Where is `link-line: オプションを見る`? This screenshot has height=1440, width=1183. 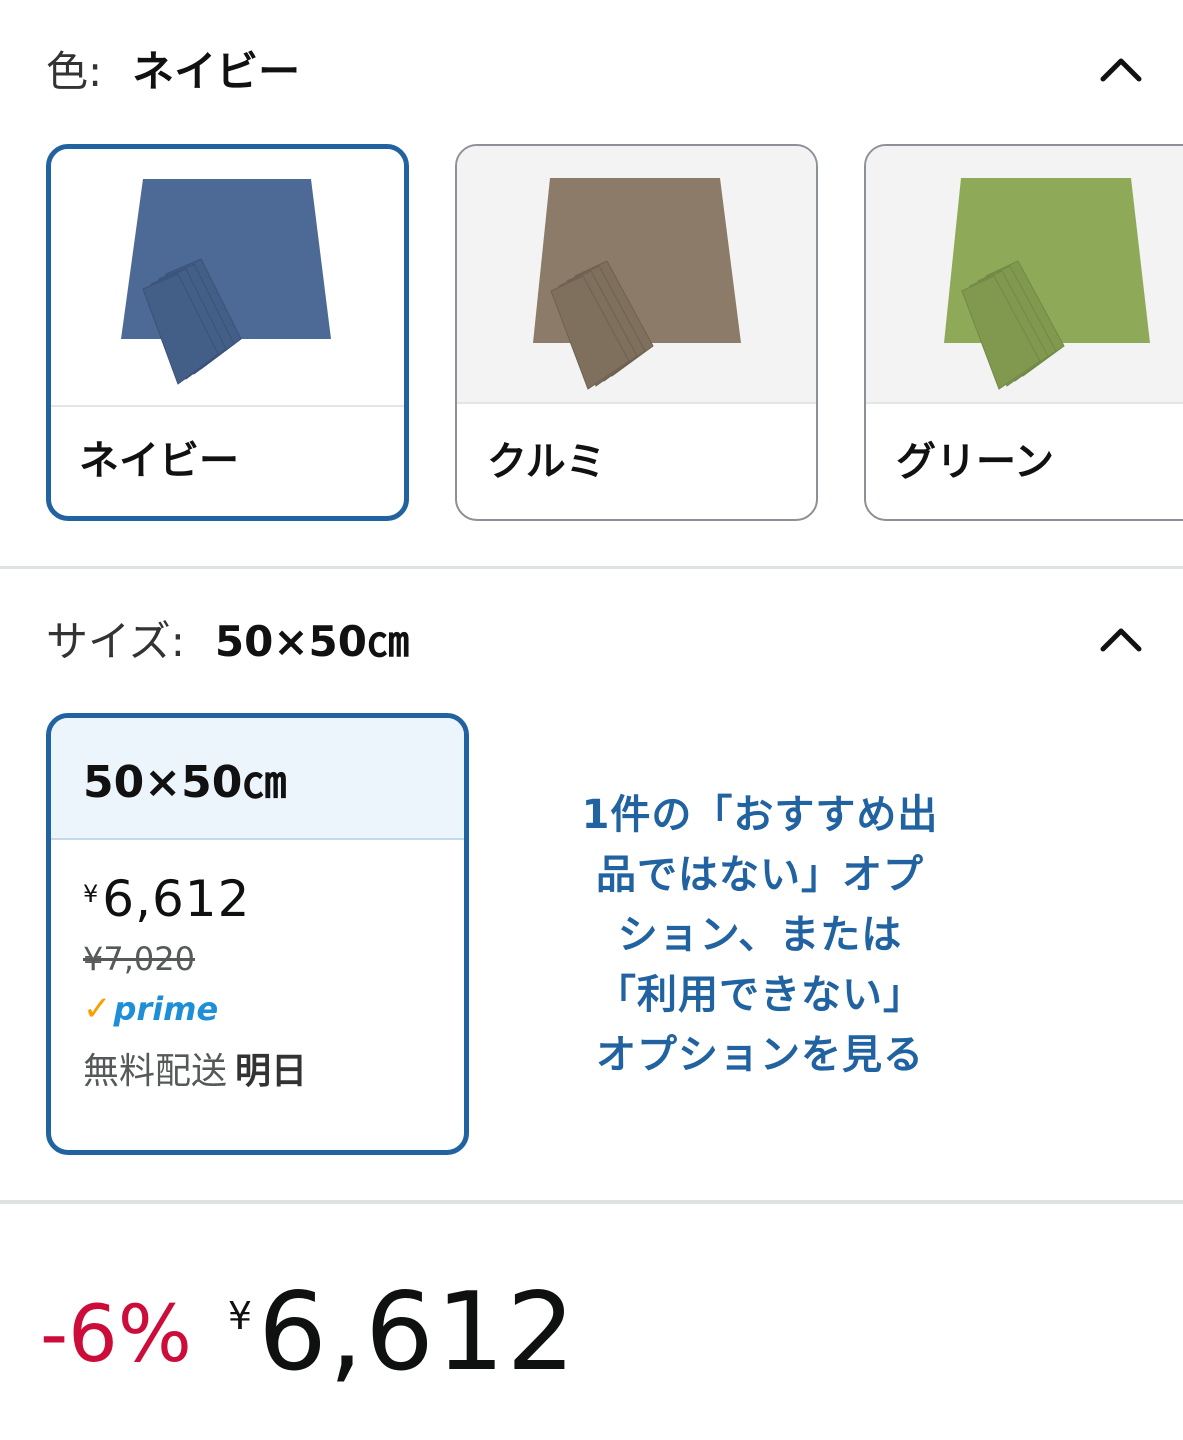 link-line: オプションを見る is located at coordinates (760, 1055).